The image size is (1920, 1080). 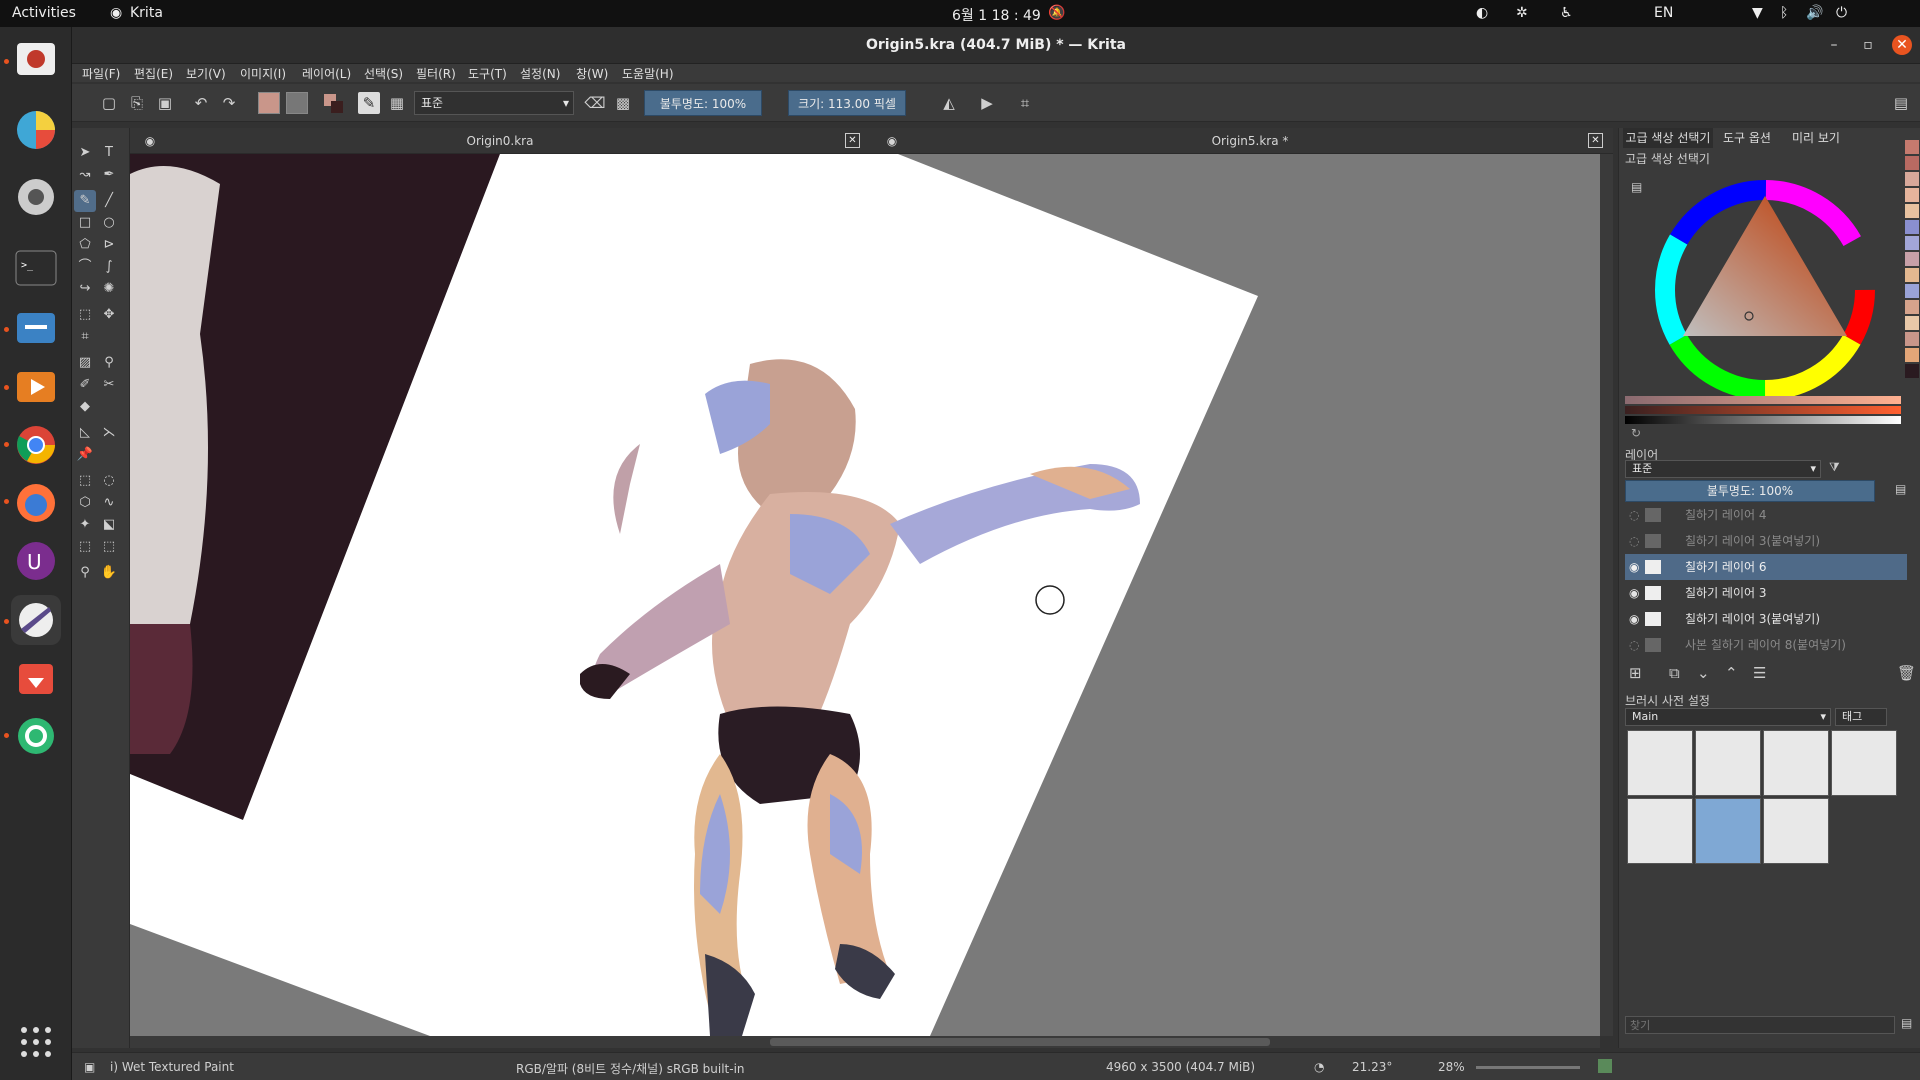 What do you see at coordinates (1747, 138) in the screenshot?
I see `tab-tool-options: 도구 옵션` at bounding box center [1747, 138].